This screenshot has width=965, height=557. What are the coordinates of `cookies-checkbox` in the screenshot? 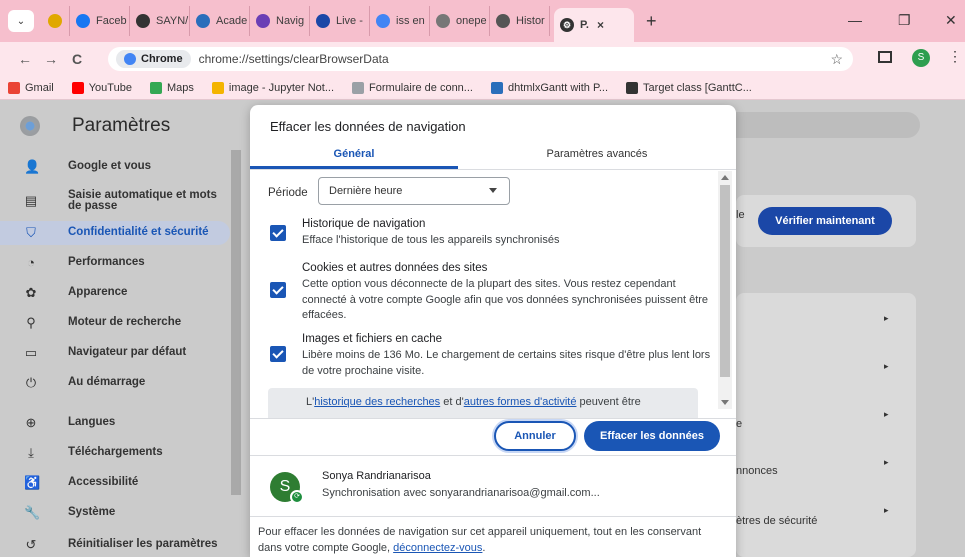 It's located at (278, 290).